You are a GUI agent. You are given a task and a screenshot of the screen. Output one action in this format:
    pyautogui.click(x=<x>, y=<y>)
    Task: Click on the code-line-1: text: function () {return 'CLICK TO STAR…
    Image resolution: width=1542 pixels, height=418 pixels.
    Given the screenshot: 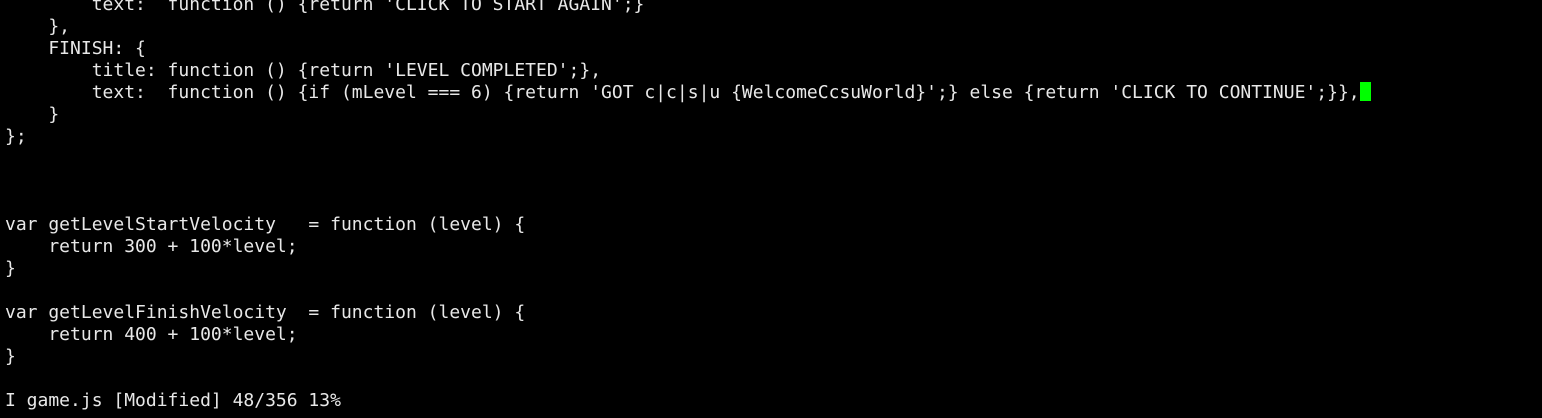 What is the action you would take?
    pyautogui.click(x=325, y=7)
    